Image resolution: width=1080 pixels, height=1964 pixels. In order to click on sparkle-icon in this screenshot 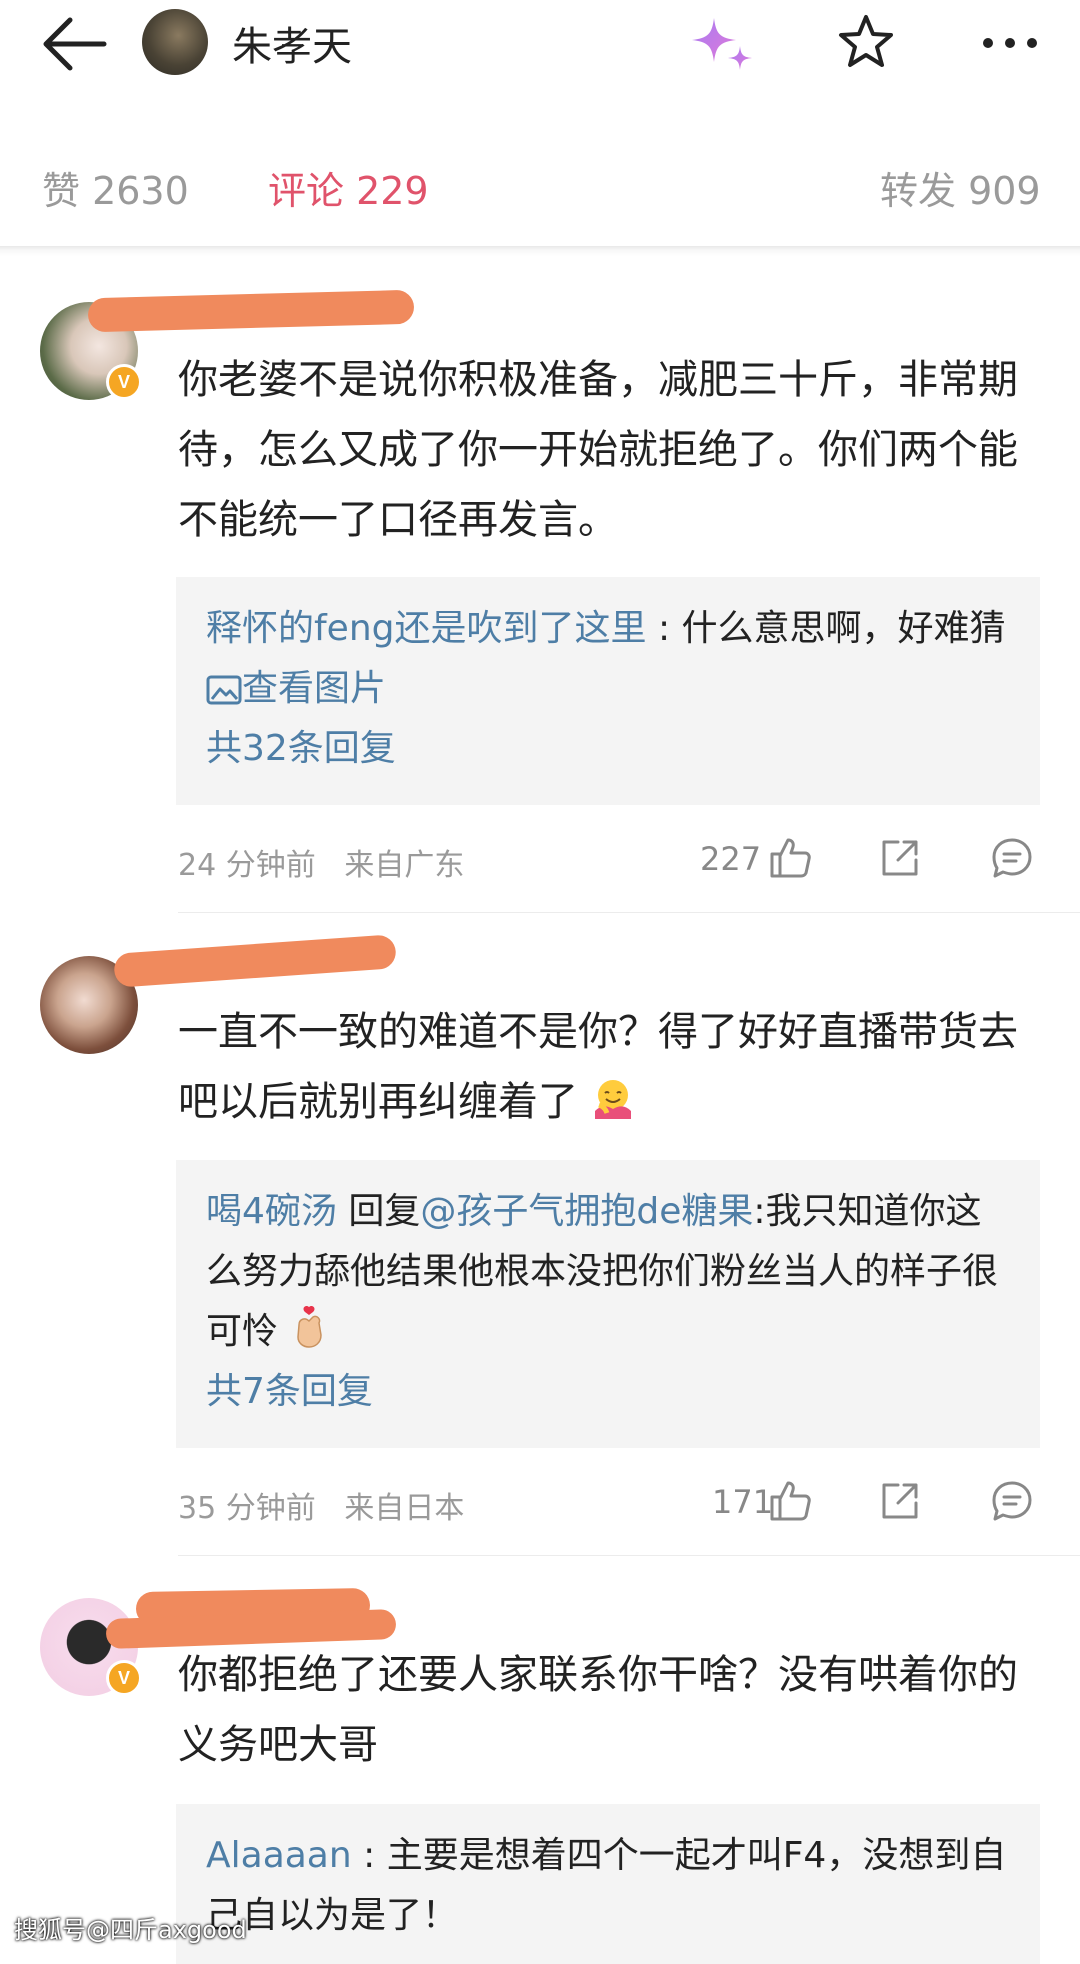, I will do `click(723, 44)`.